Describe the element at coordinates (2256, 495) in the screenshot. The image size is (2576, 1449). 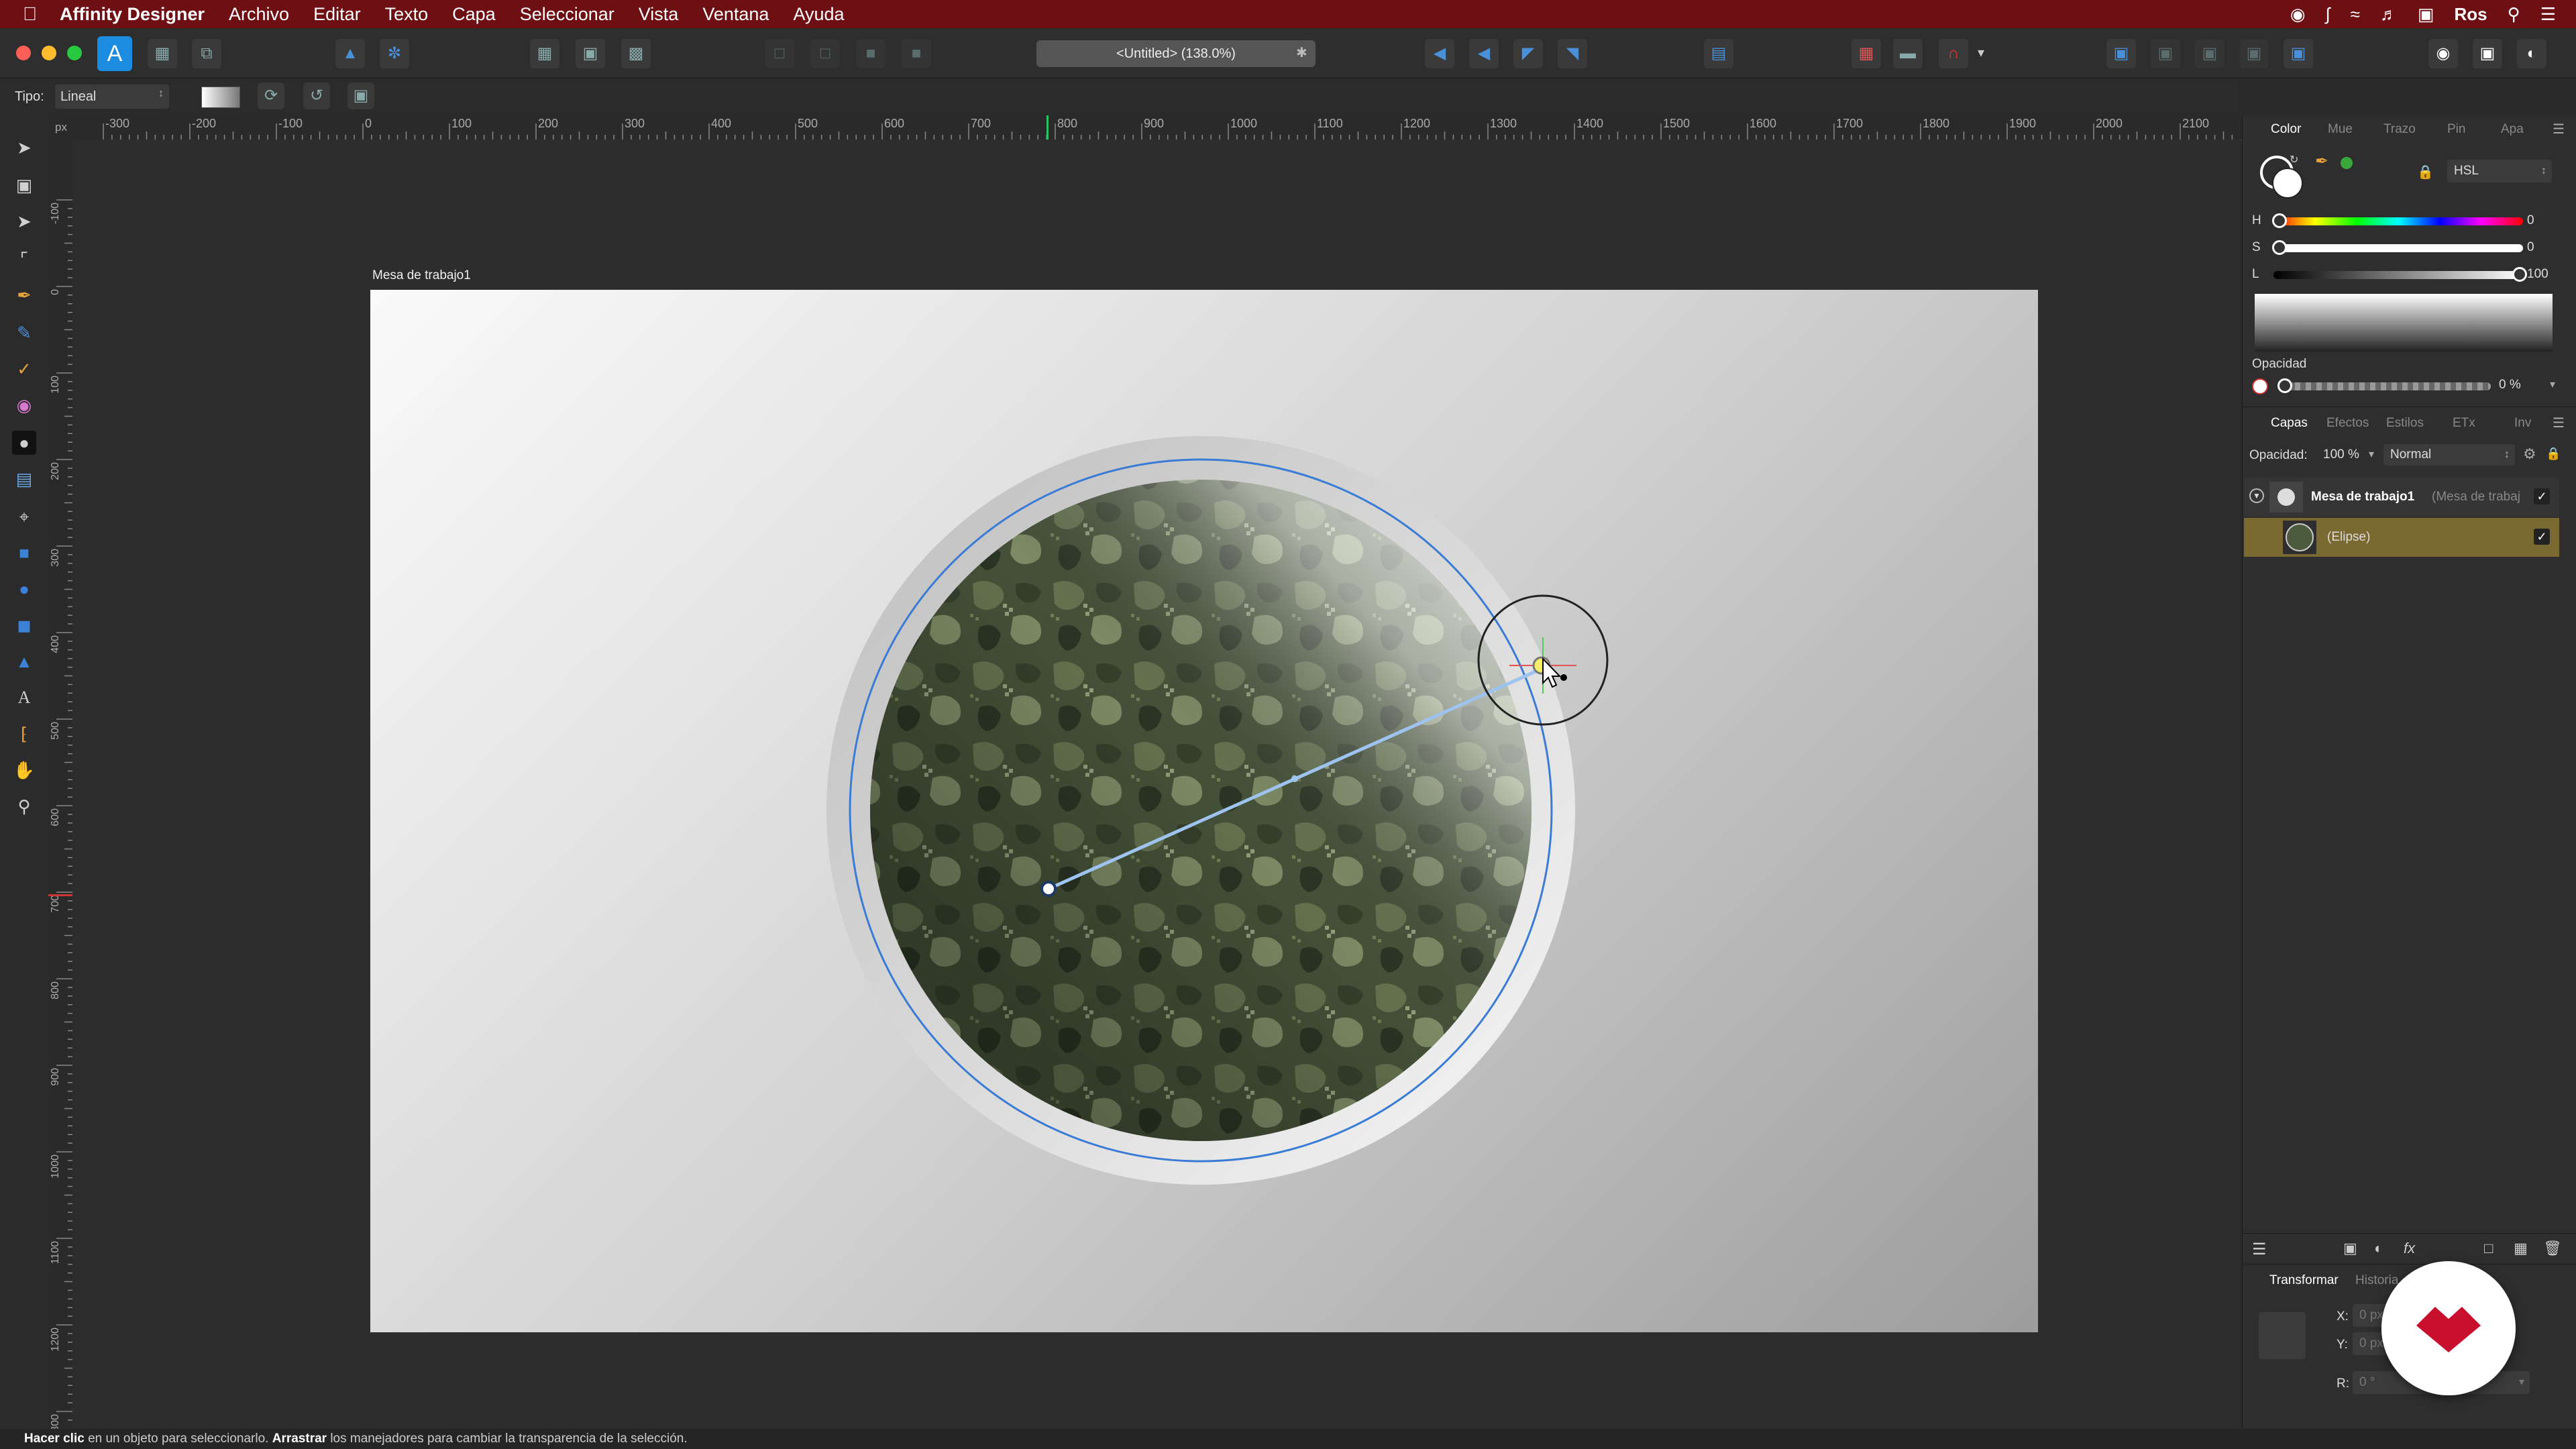
I see `expand-chevron-icon: ▼` at that location.